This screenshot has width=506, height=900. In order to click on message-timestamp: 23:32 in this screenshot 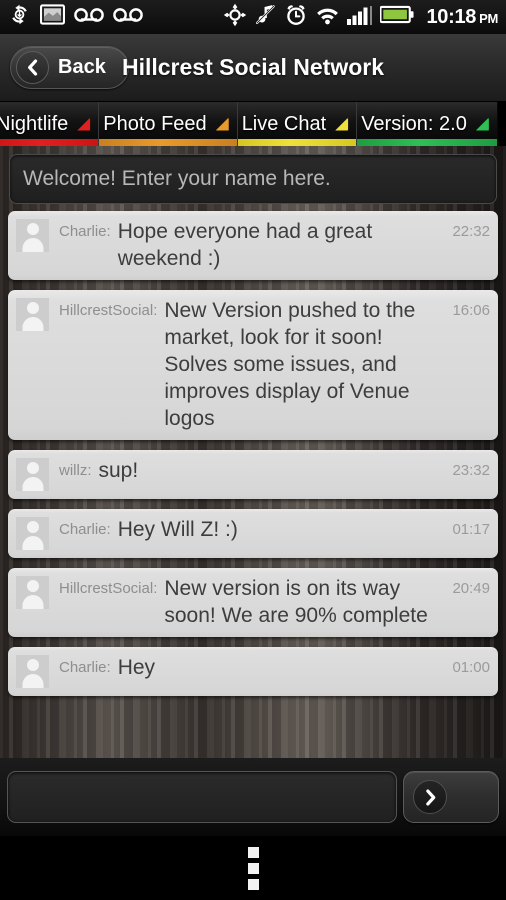, I will do `click(471, 470)`.